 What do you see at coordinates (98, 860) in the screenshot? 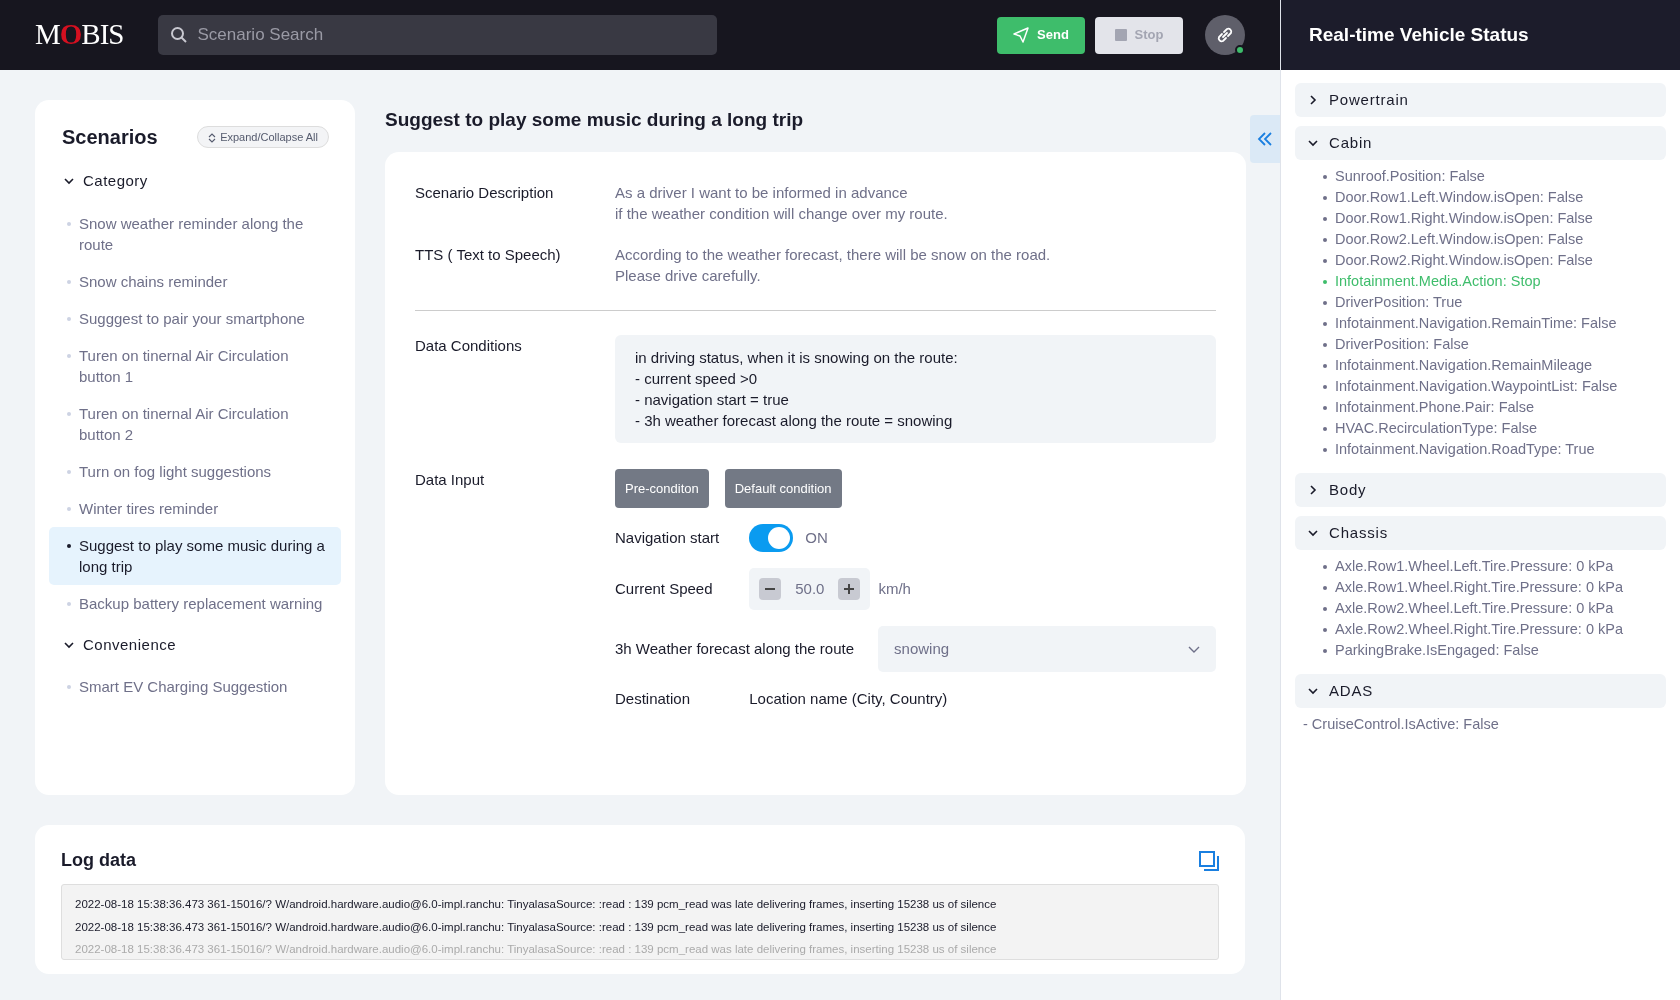
I see `log-title: Log data` at bounding box center [98, 860].